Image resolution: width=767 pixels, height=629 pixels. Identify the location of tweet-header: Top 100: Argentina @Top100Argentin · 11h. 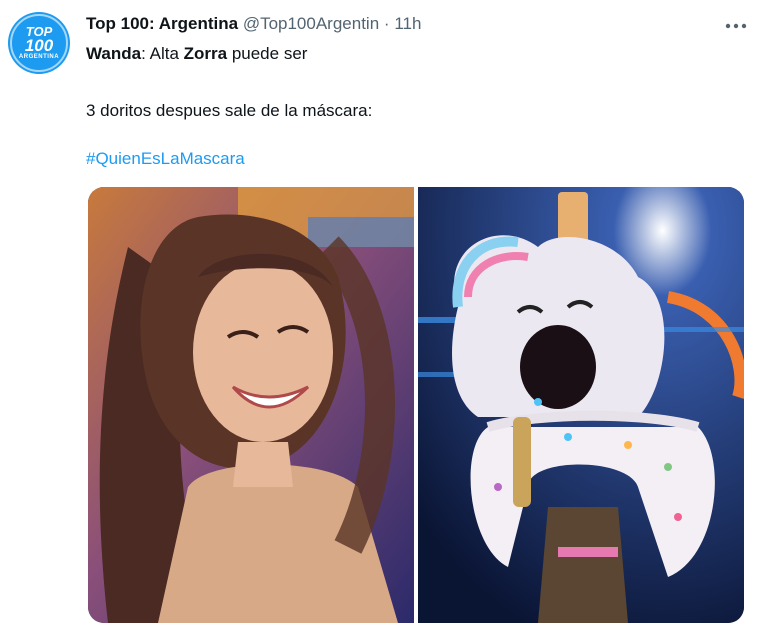
(253, 24).